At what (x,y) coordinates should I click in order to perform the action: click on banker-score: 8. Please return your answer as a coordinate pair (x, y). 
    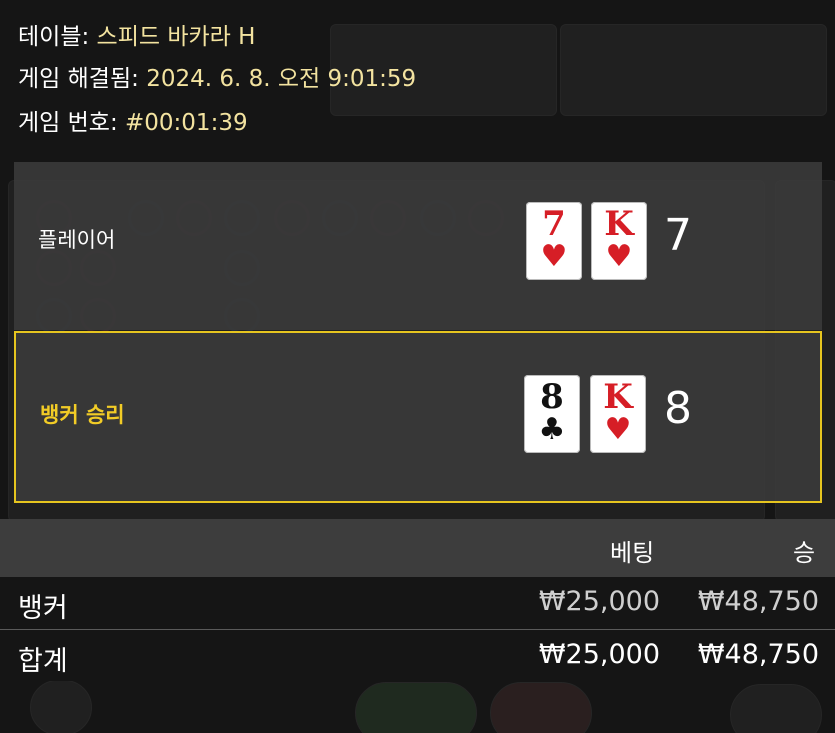
    Looking at the image, I should click on (678, 408).